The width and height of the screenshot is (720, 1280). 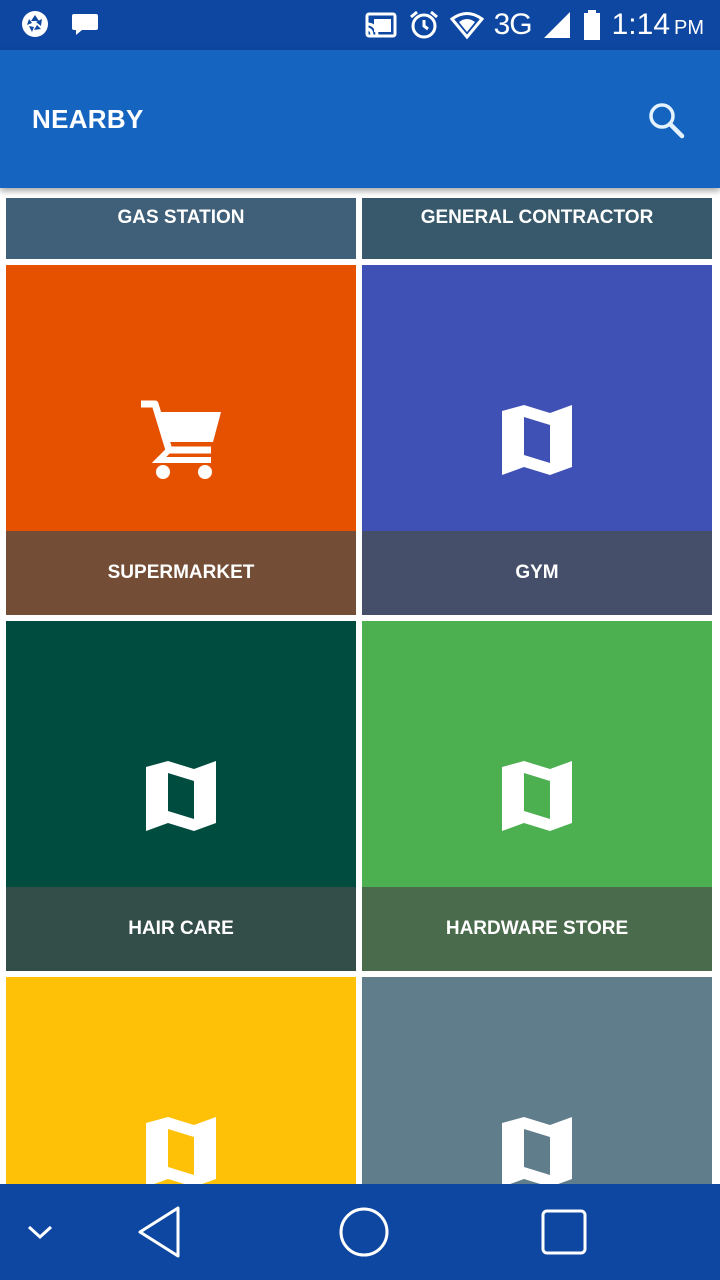 I want to click on category-tile-hardware-store: HARDWARE STORE, so click(x=537, y=796).